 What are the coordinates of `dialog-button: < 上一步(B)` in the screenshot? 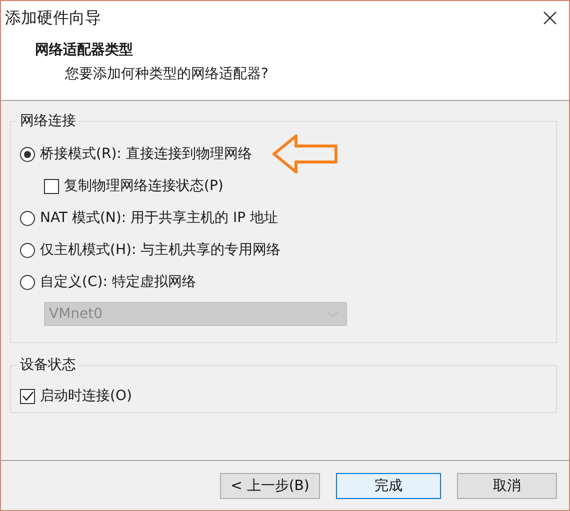 It's located at (270, 485).